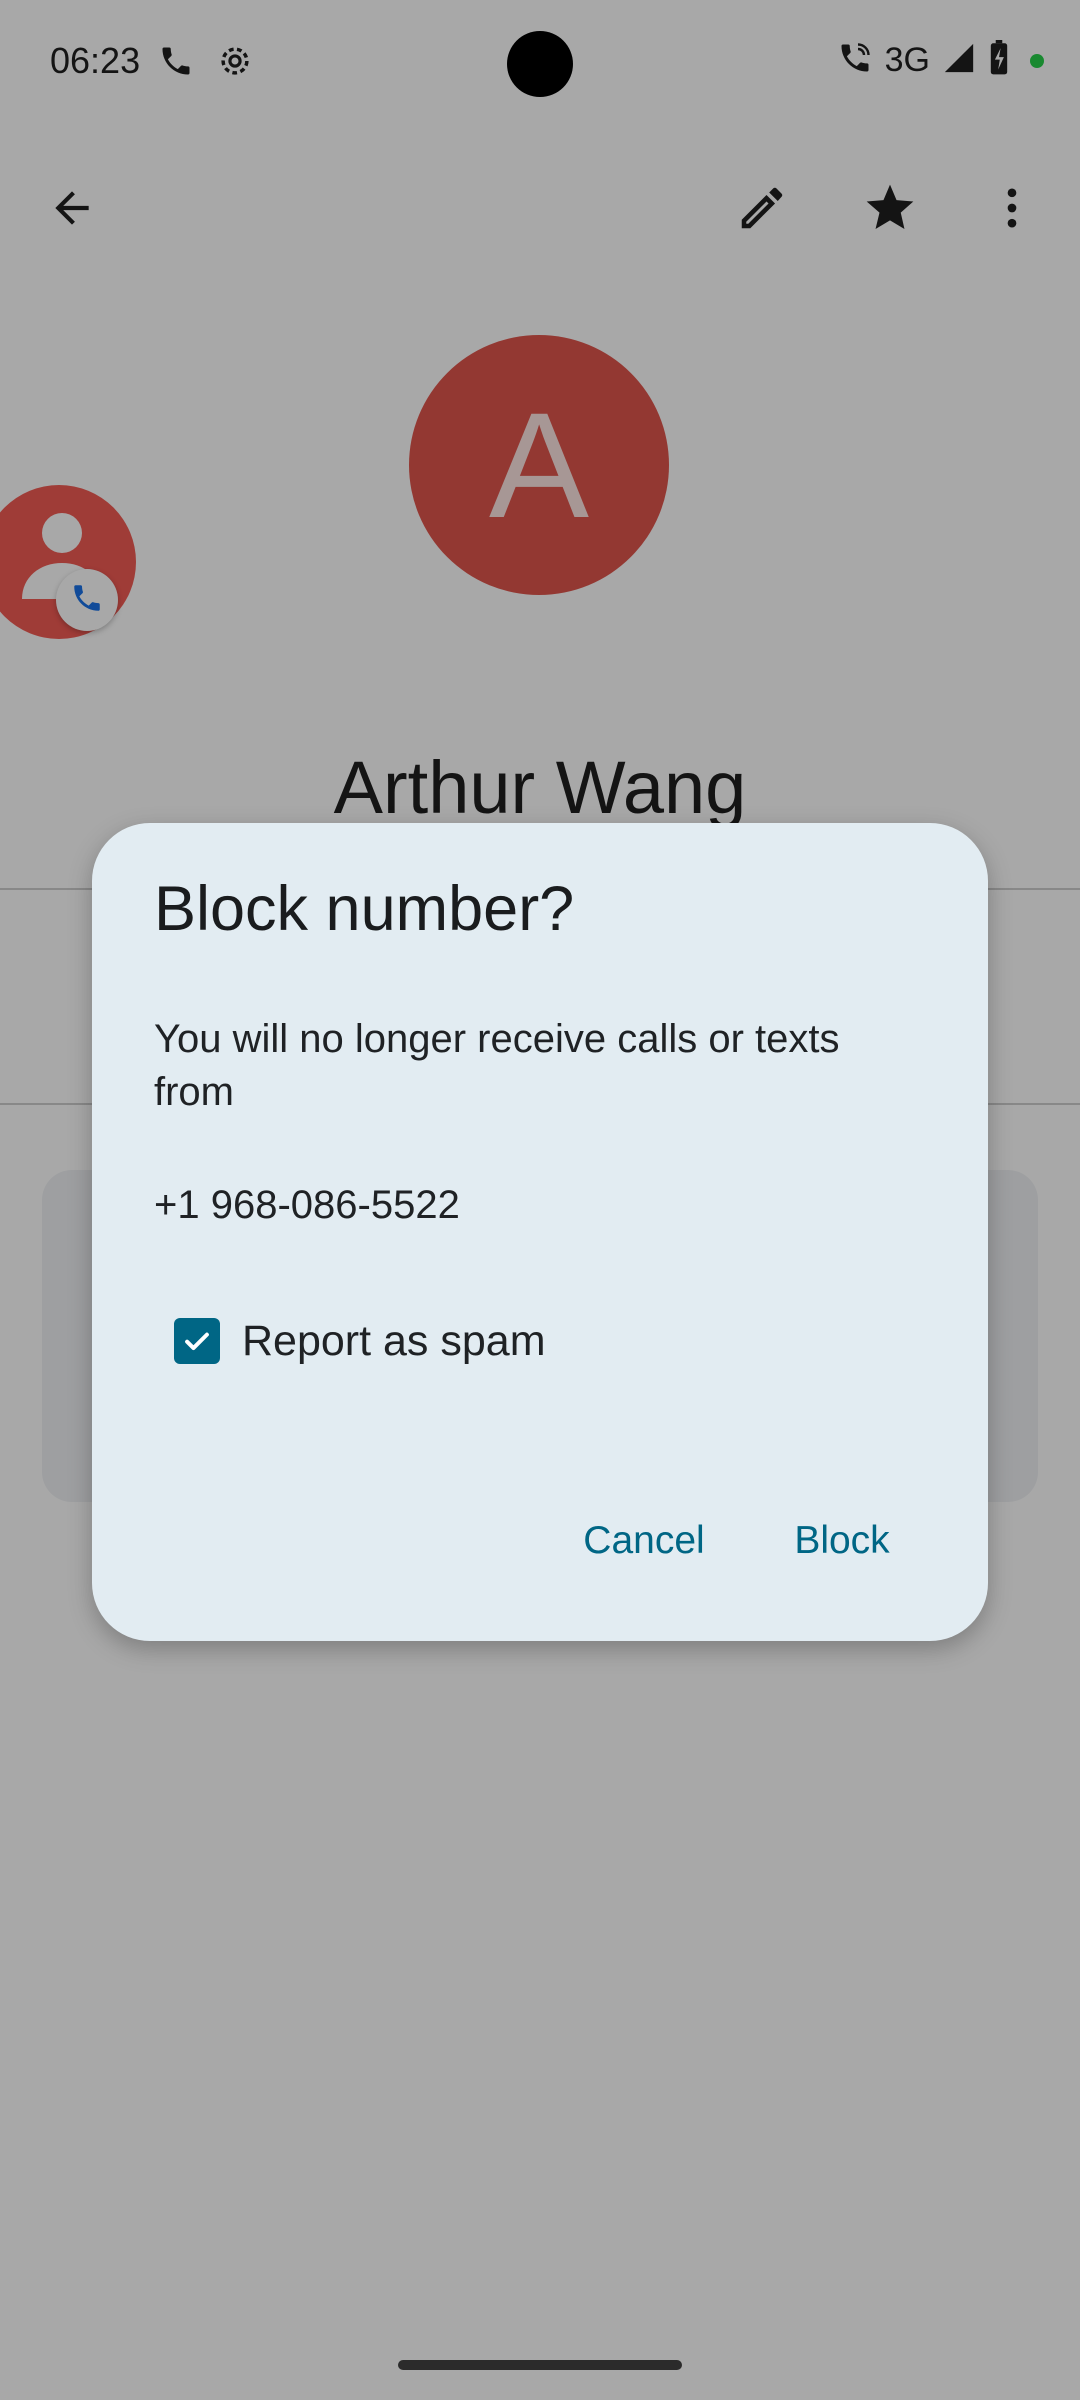  Describe the element at coordinates (540, 2365) in the screenshot. I see `gesture-nav-bar` at that location.